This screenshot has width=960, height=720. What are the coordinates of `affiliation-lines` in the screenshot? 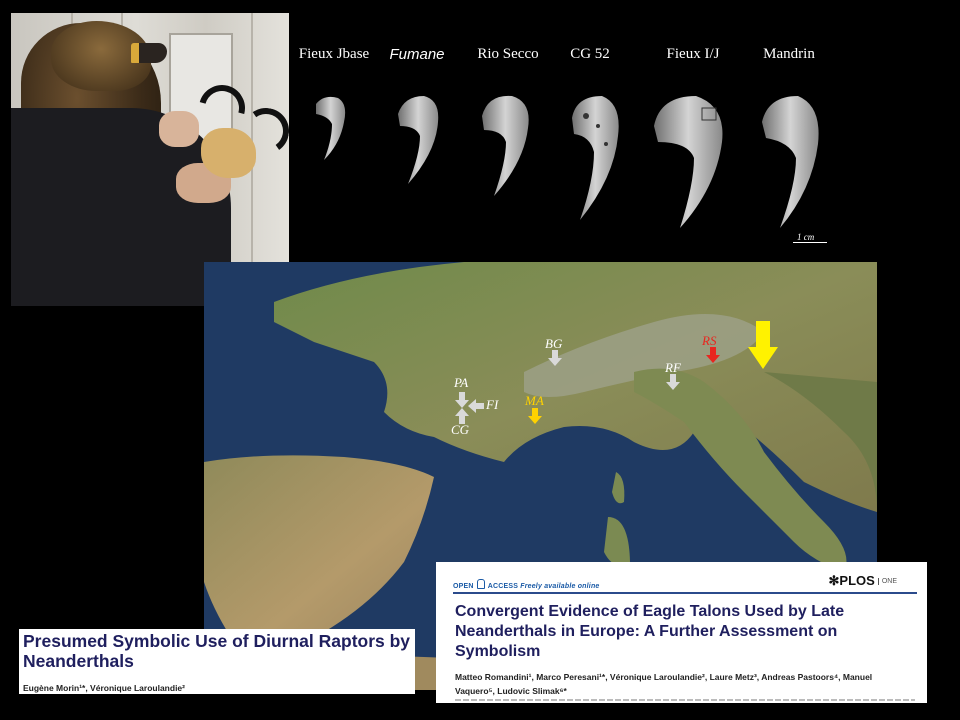 It's located at (685, 700).